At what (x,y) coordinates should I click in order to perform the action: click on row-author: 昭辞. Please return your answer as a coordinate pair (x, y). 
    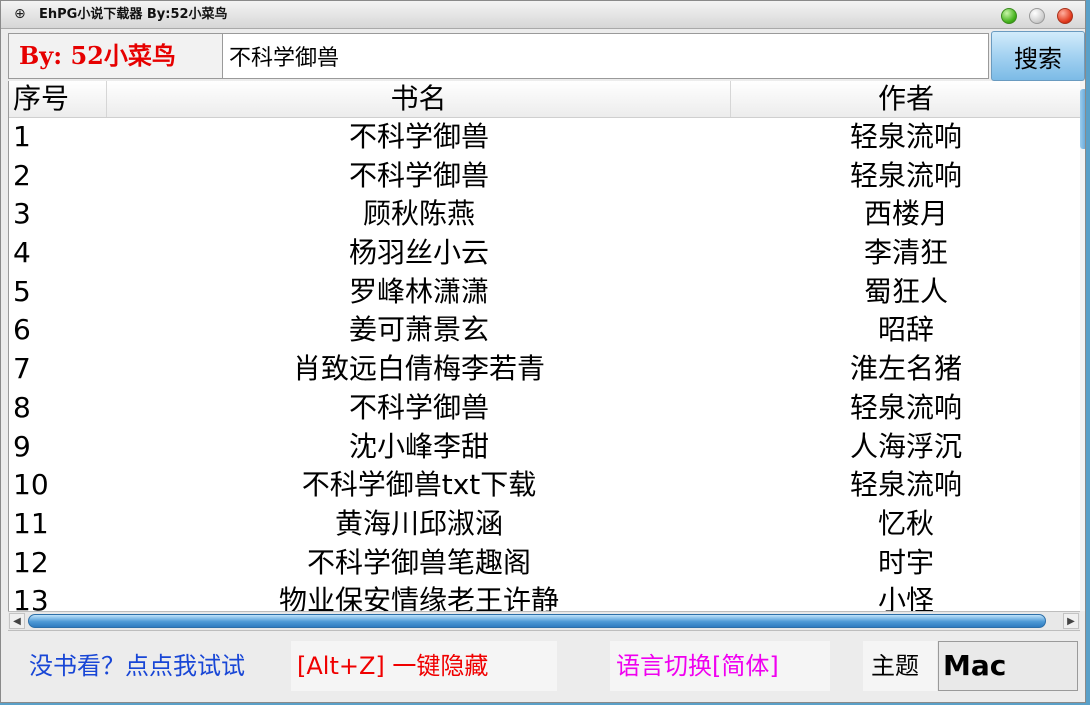
    Looking at the image, I should click on (905, 330).